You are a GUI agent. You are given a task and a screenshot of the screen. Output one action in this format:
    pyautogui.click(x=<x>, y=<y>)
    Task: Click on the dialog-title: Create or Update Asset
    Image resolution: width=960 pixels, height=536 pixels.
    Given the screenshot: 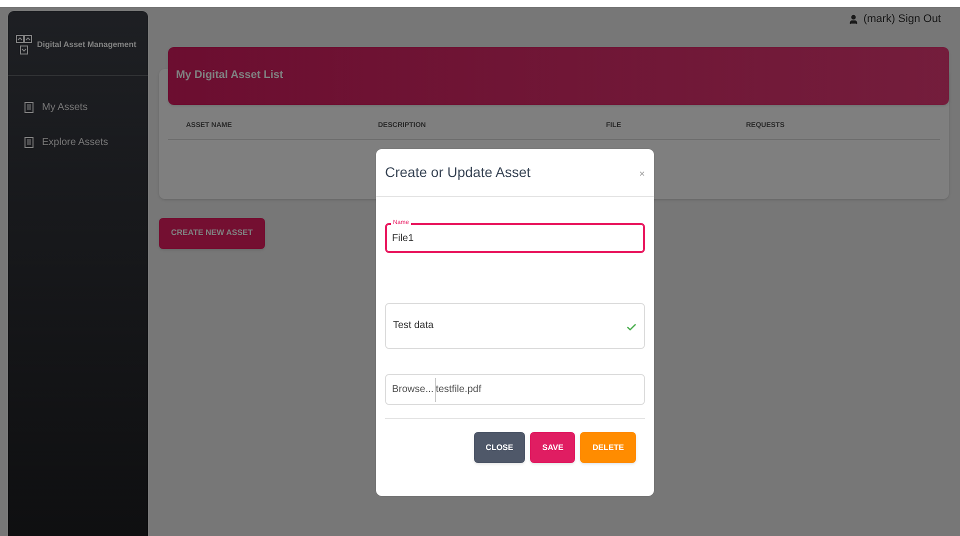 What is the action you would take?
    pyautogui.click(x=458, y=172)
    